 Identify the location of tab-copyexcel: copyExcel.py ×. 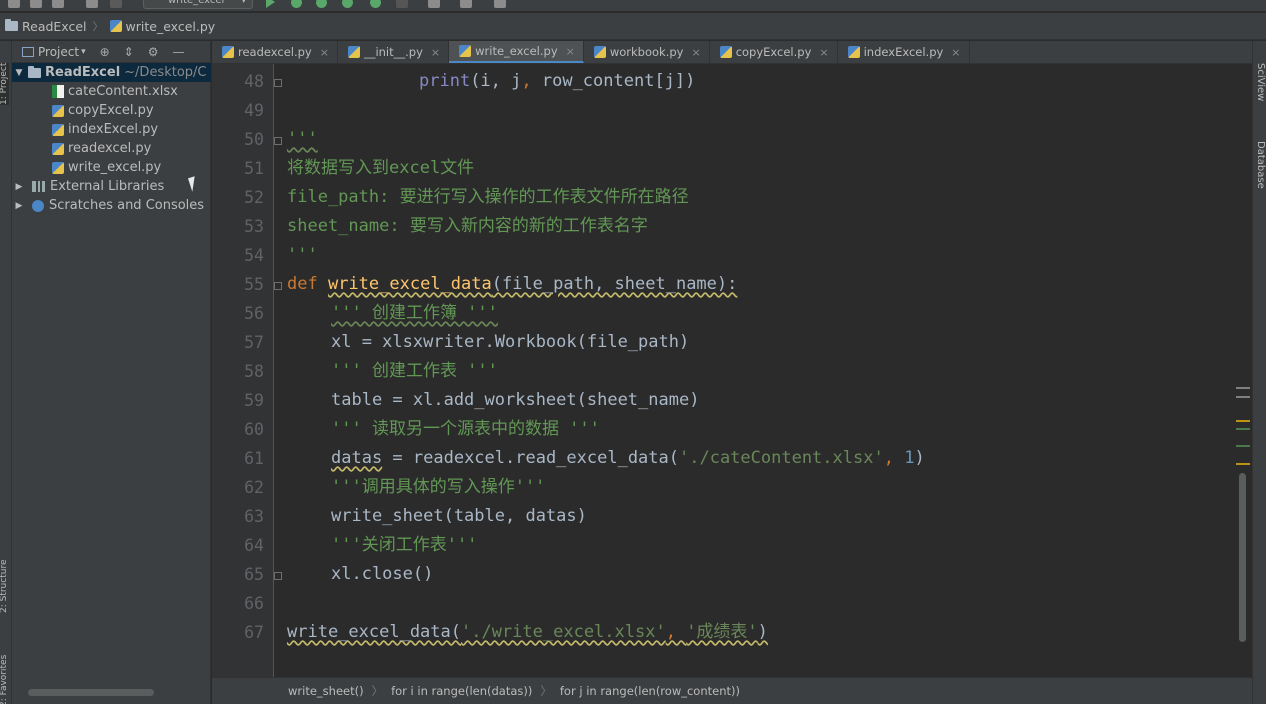
(774, 52).